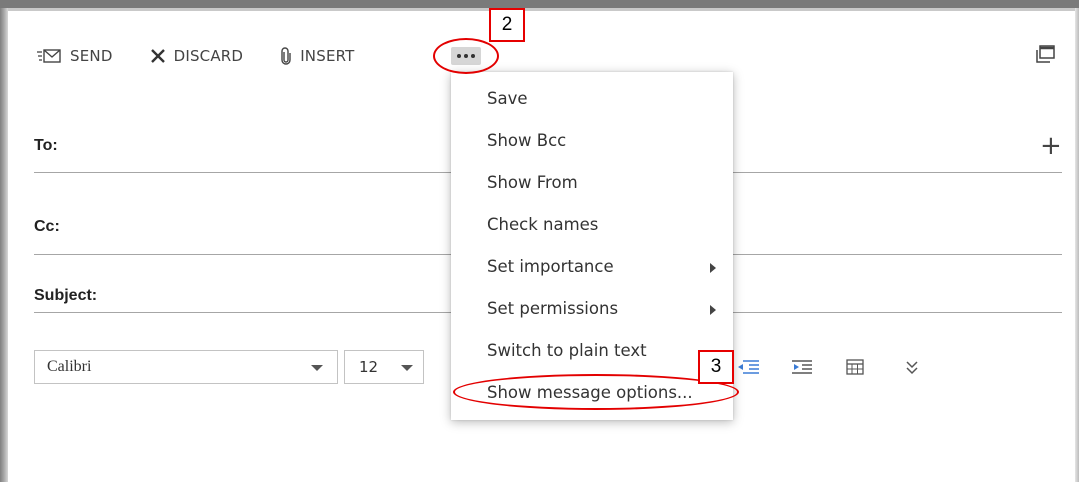  I want to click on menu-item-set-permissions: Set permissions, so click(552, 308).